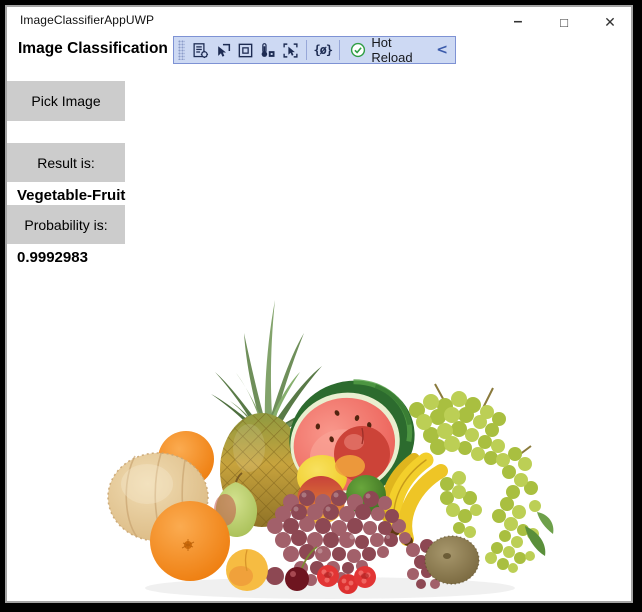 This screenshot has height=612, width=642. Describe the element at coordinates (52, 257) in the screenshot. I see `probability-value: 0.9992983` at that location.